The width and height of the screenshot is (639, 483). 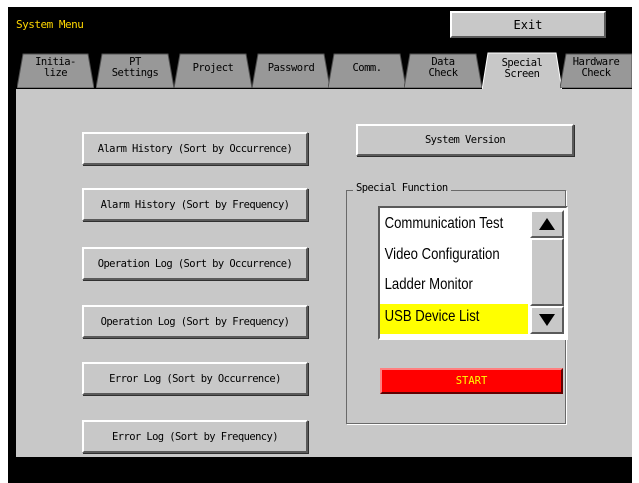 I want to click on error-log-frequency-button: Error Log (Sort by Frequency), so click(x=195, y=436).